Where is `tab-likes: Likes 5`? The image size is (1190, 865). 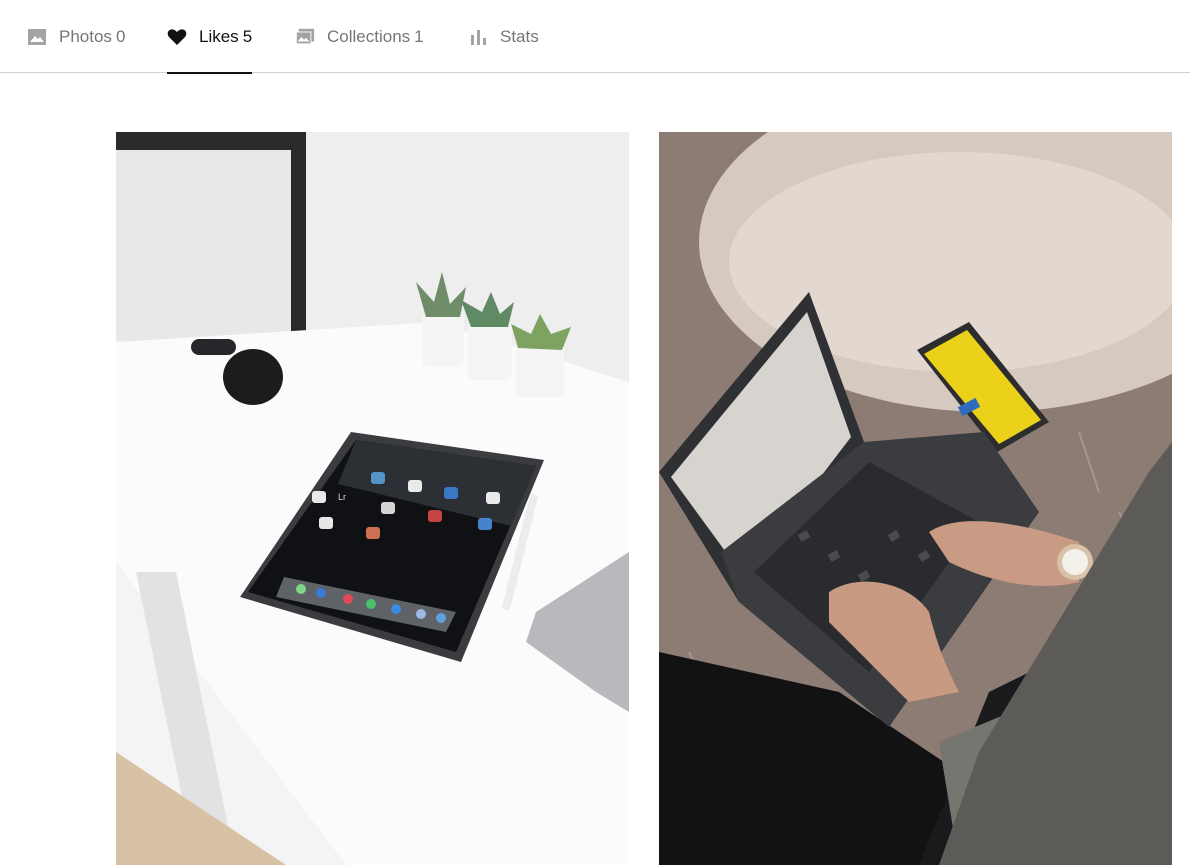
tab-likes: Likes 5 is located at coordinates (210, 37).